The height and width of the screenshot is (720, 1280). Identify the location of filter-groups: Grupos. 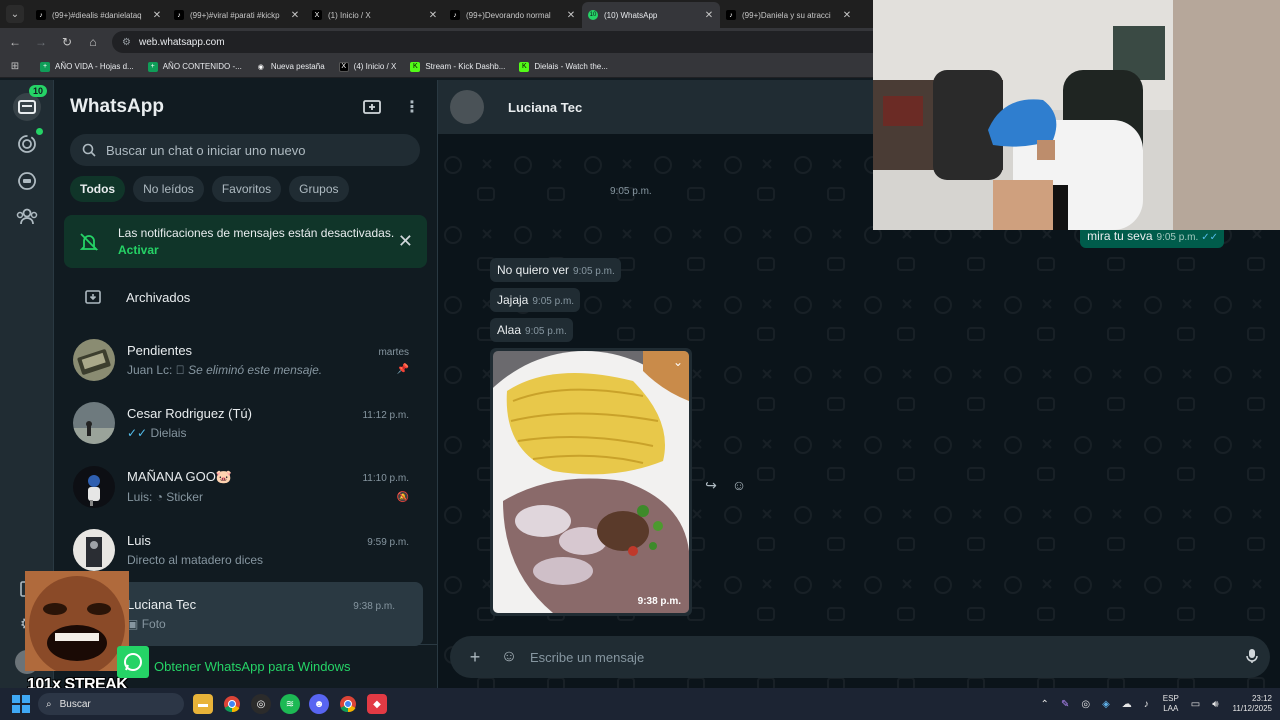
(319, 189).